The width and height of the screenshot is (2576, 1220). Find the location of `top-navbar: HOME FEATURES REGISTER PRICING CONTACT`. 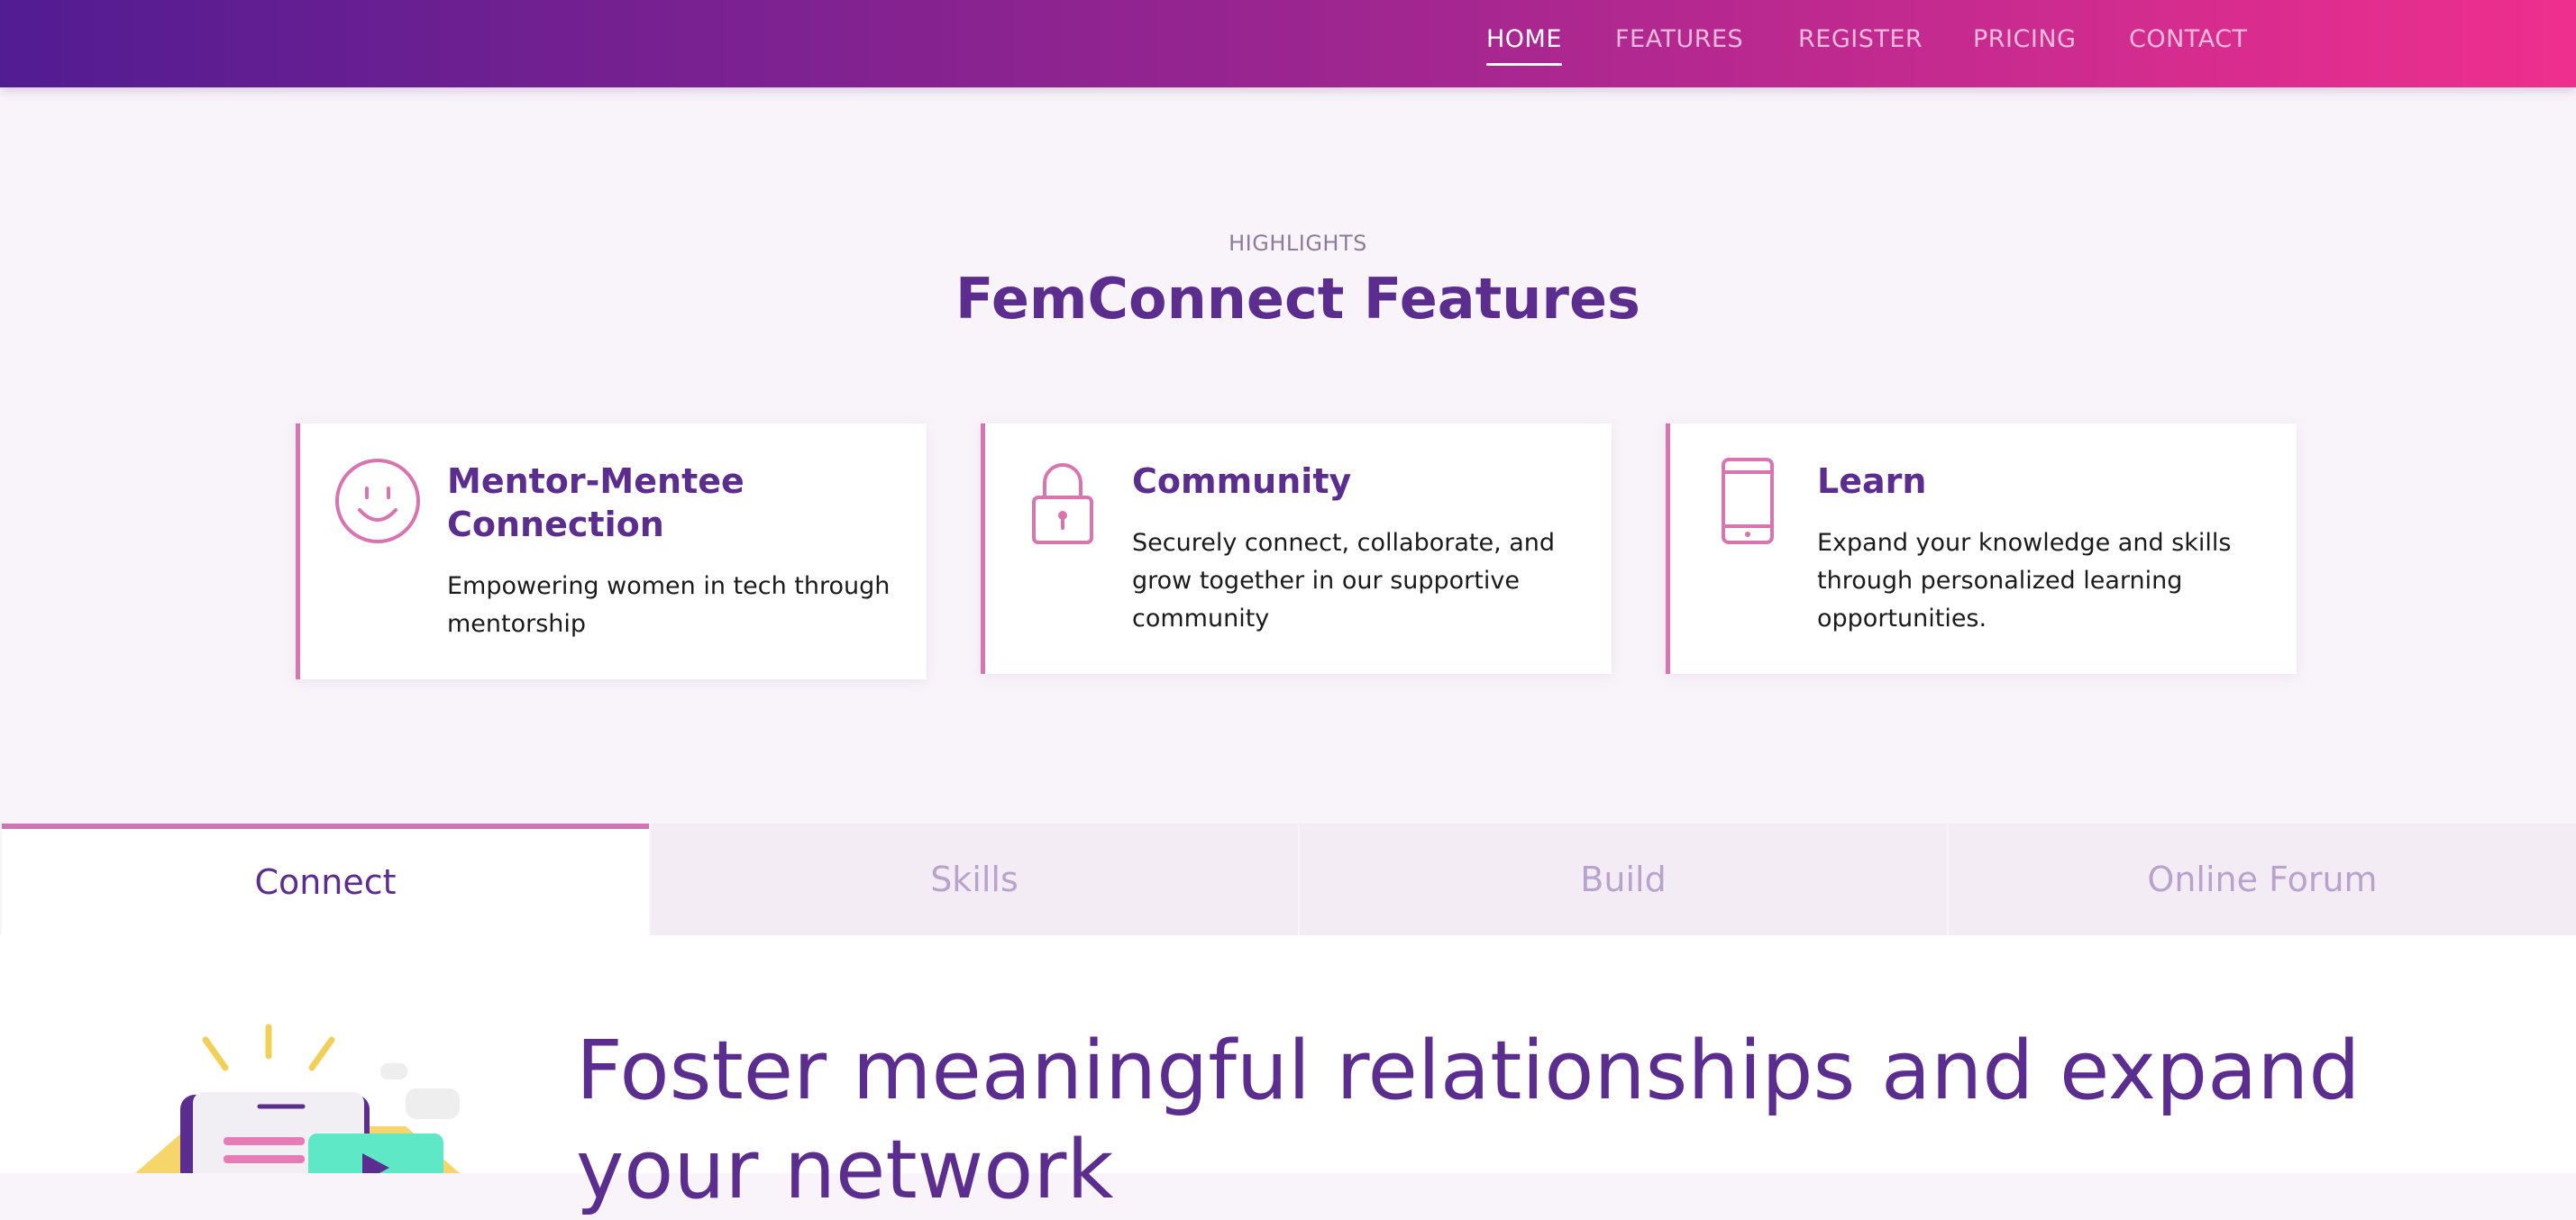

top-navbar: HOME FEATURES REGISTER PRICING CONTACT is located at coordinates (1288, 43).